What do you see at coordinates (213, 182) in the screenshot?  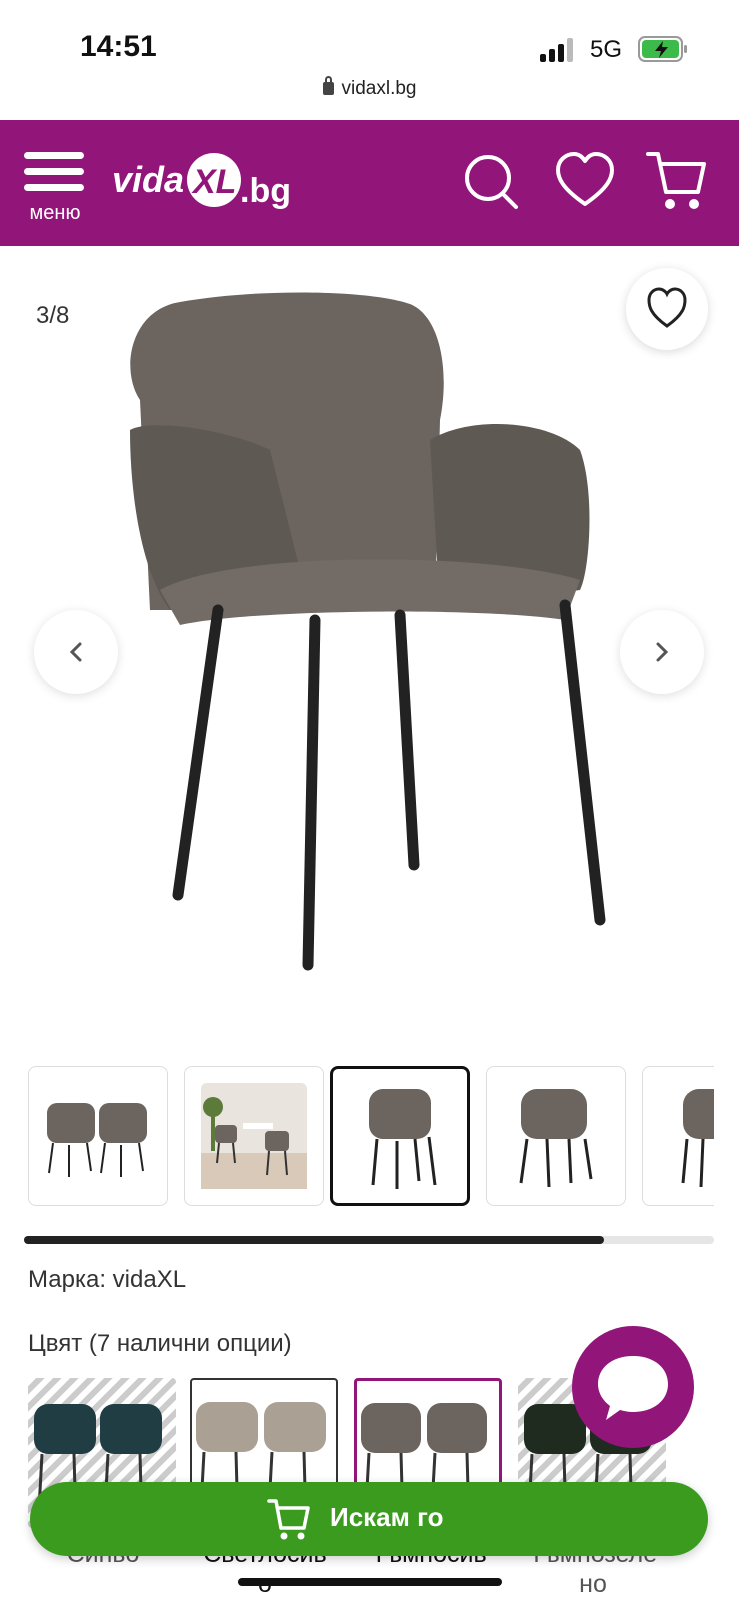 I see `svg-text: XL` at bounding box center [213, 182].